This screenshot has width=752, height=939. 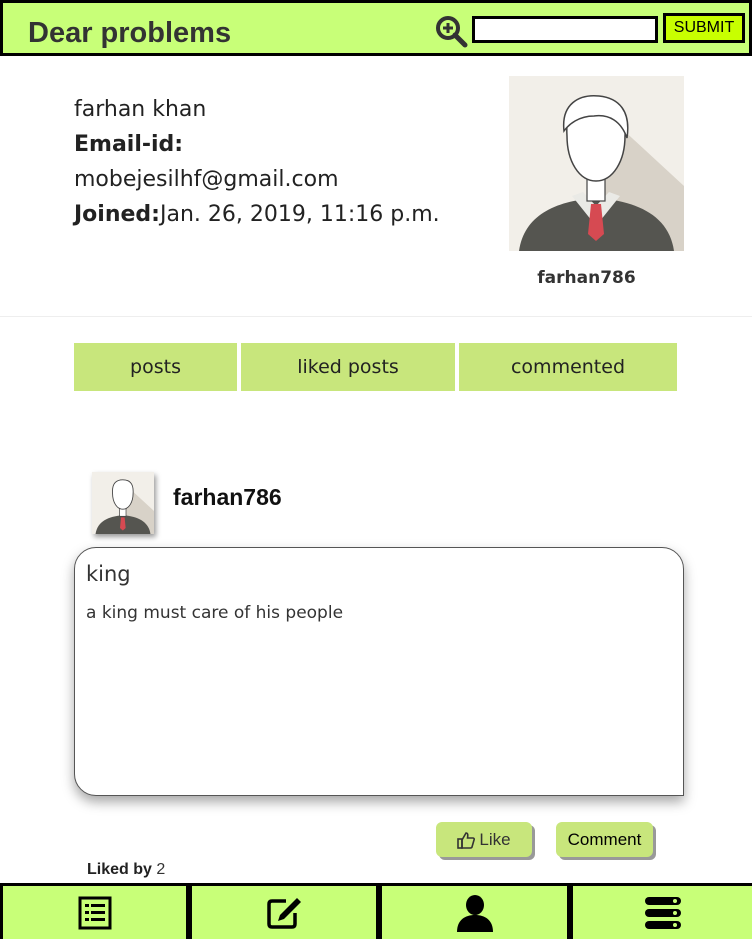 What do you see at coordinates (596, 163) in the screenshot?
I see `profile-avatar` at bounding box center [596, 163].